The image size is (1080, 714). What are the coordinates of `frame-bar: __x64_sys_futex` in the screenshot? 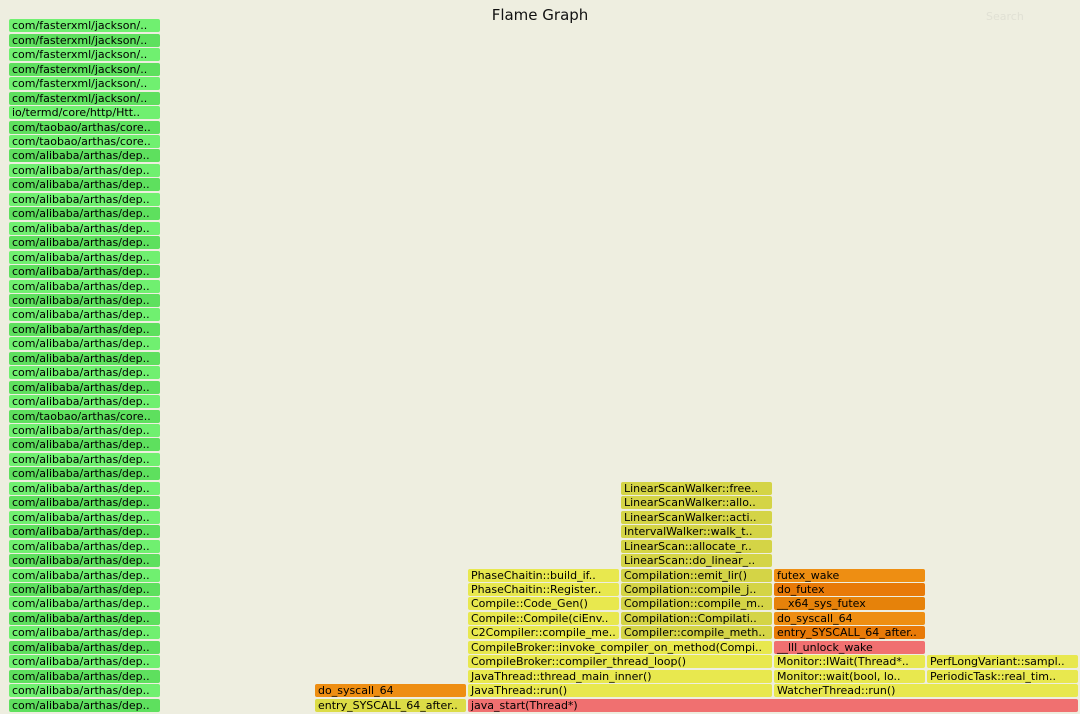 It's located at (849, 604).